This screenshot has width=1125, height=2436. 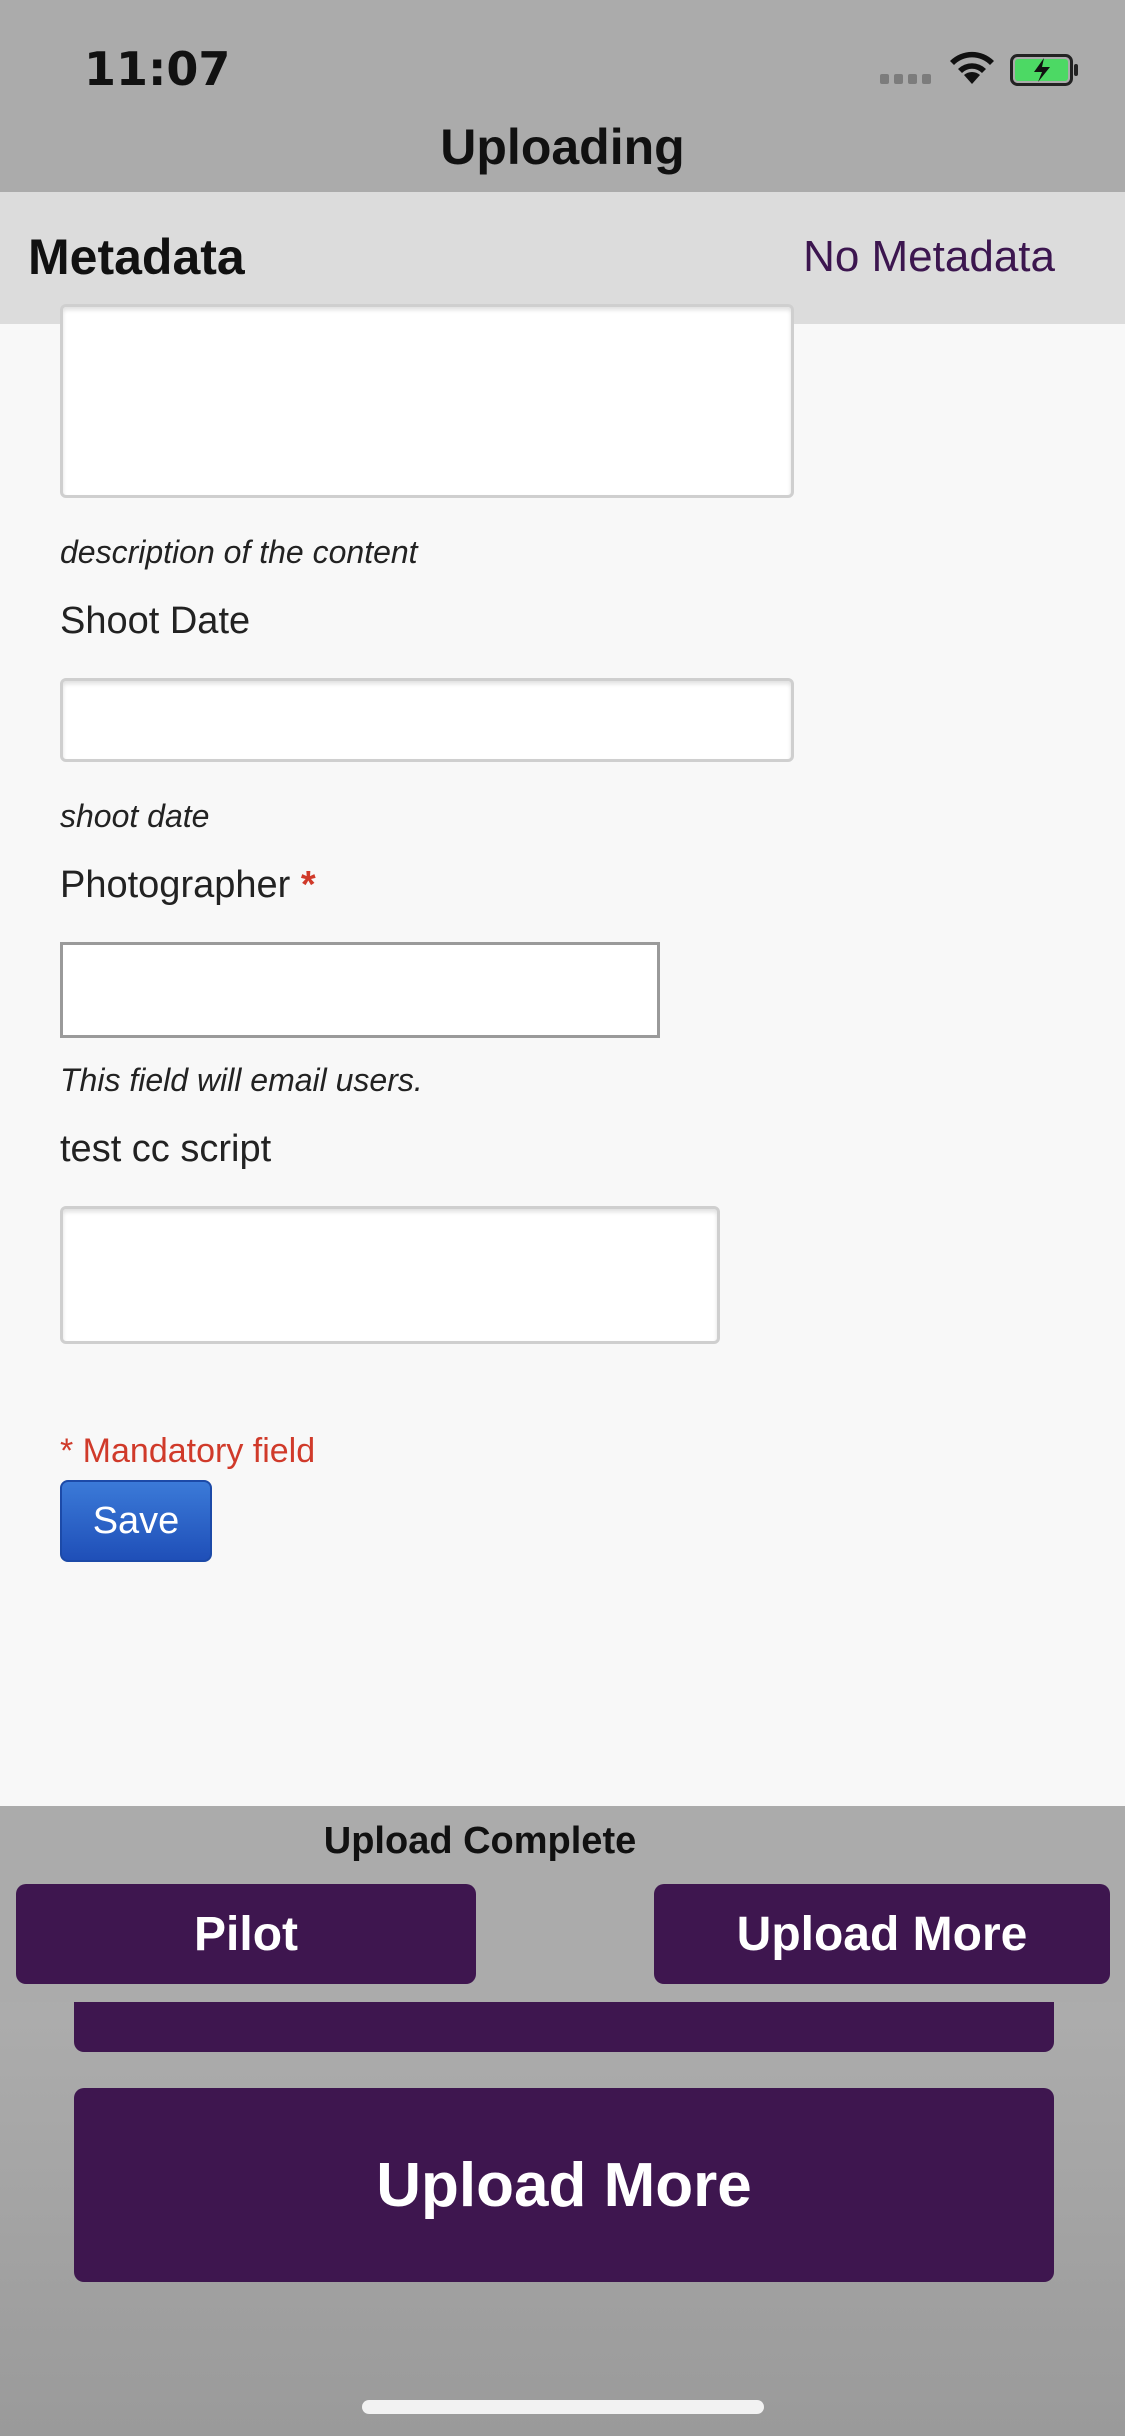 What do you see at coordinates (135, 816) in the screenshot?
I see `shoot-date-help-text: shoot date` at bounding box center [135, 816].